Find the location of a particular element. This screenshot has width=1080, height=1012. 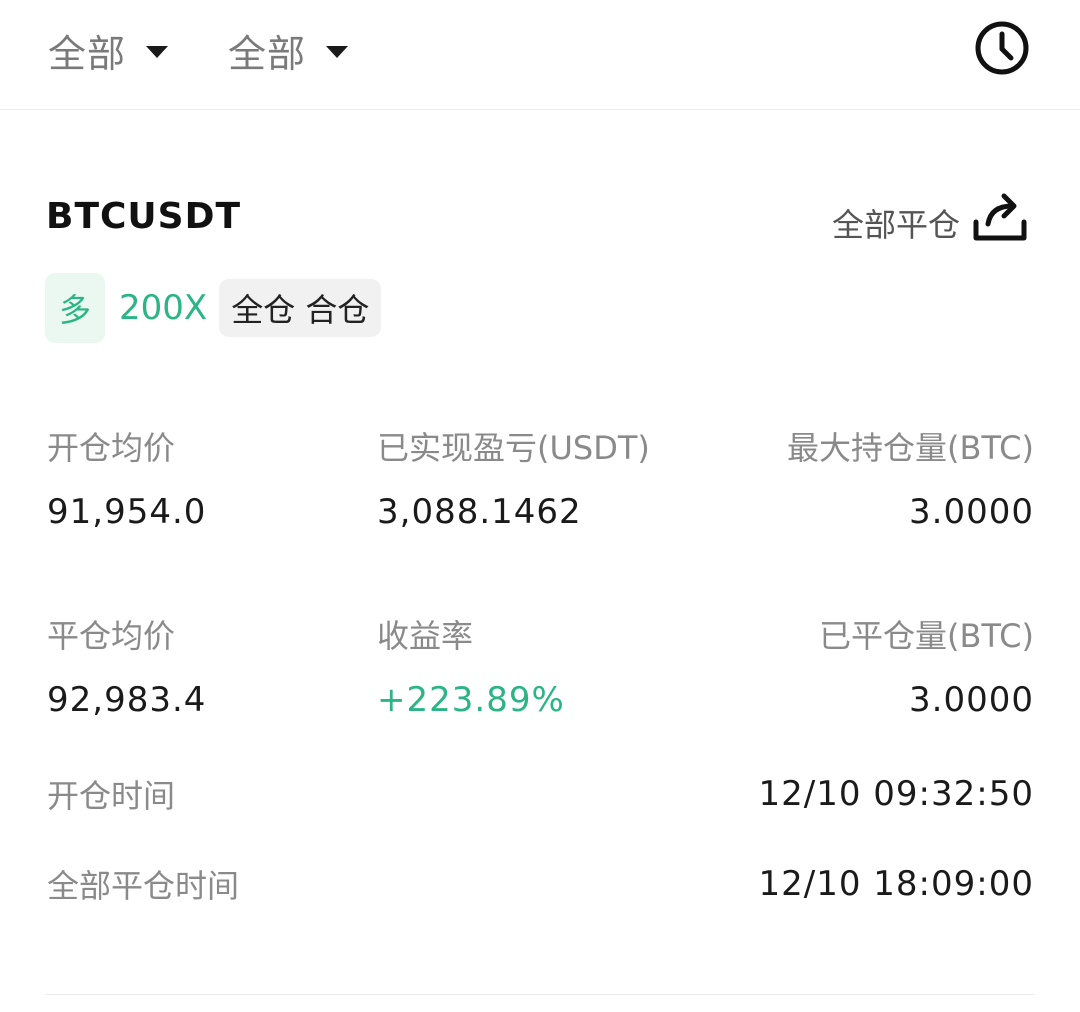

stat-close-avg-price: 平仓均价 92,983.4 is located at coordinates (212, 668).